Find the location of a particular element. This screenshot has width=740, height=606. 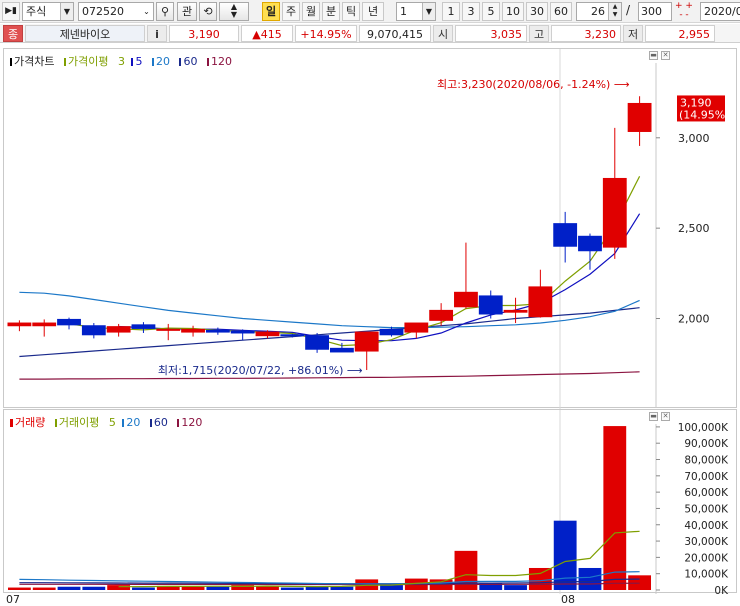

x-axis-label-08: 08 is located at coordinates (568, 599).